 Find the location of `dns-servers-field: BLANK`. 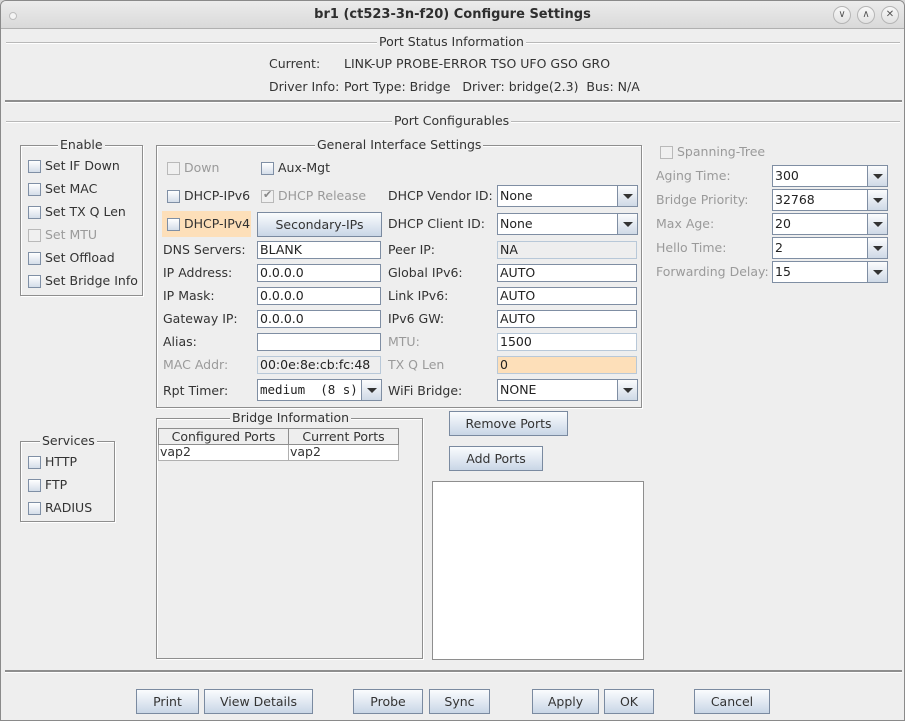

dns-servers-field: BLANK is located at coordinates (319, 250).